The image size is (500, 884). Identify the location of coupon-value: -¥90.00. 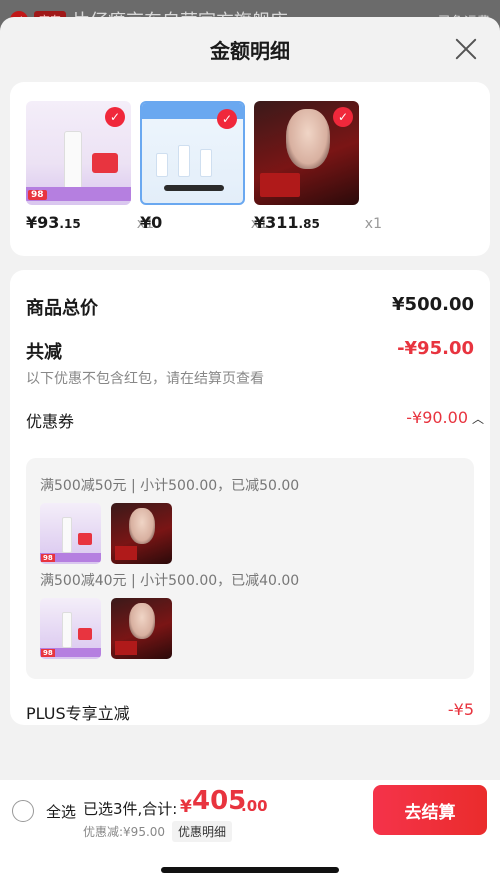
(437, 417).